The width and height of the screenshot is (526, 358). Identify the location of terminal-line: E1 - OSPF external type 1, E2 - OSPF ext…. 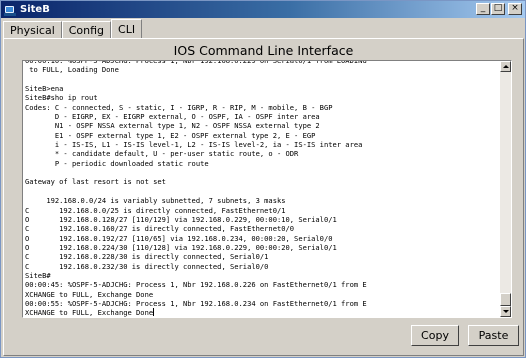
(170, 135).